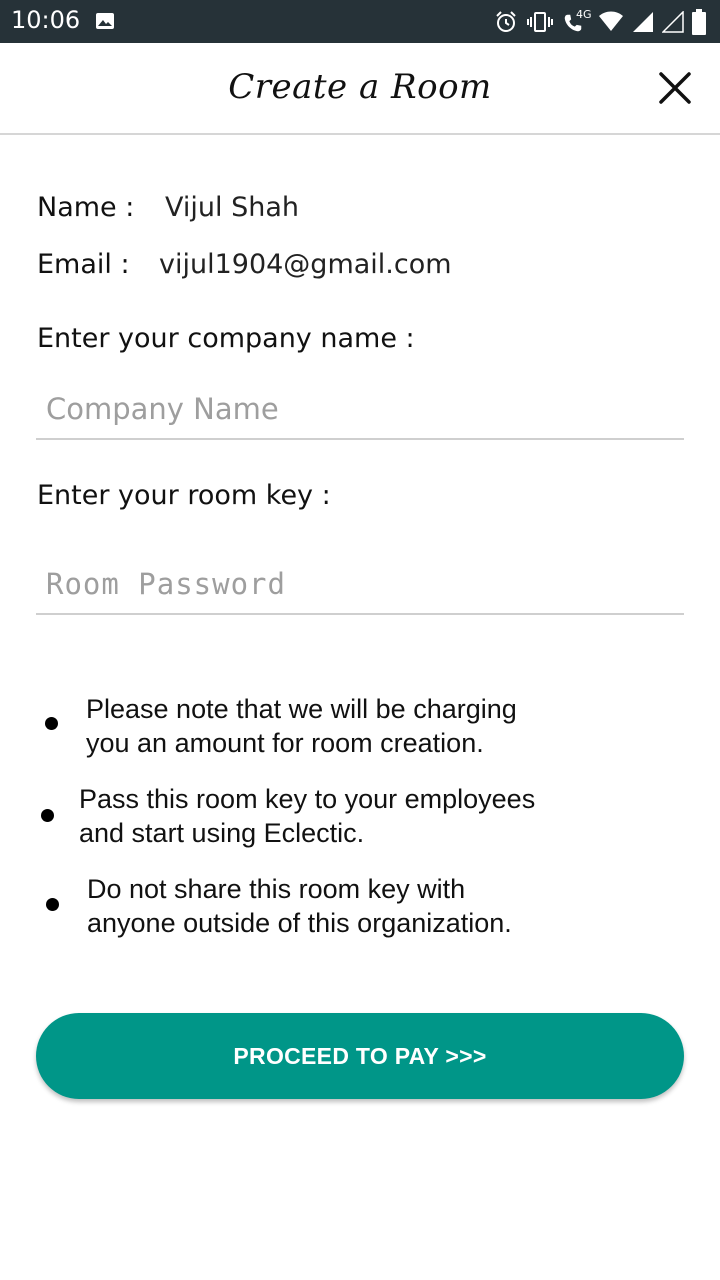  I want to click on note-line: Pass this room key to your employees, so click(307, 799).